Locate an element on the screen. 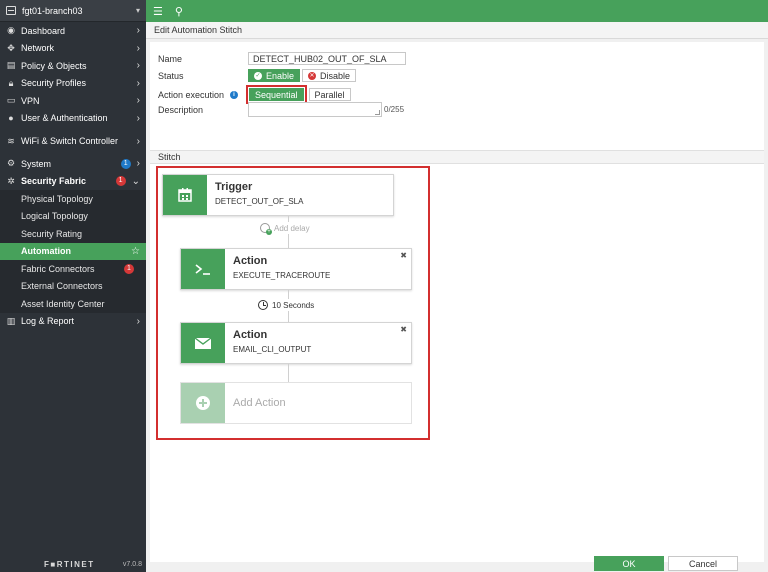 The height and width of the screenshot is (572, 768). add-delay-button: + Add delay is located at coordinates (285, 228).